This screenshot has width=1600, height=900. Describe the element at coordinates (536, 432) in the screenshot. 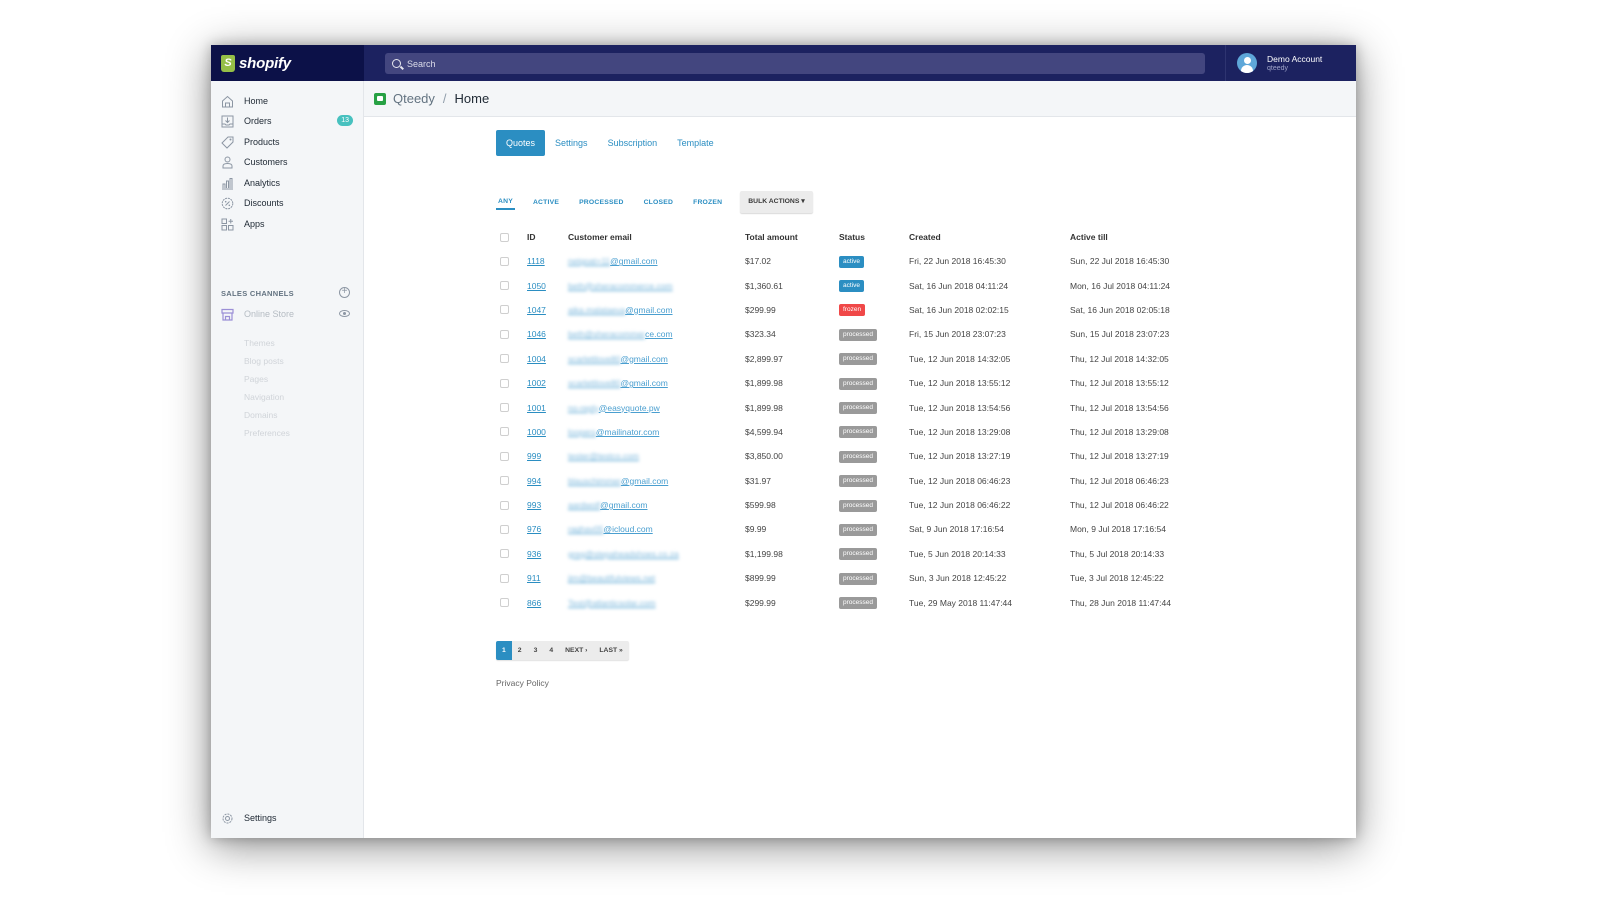

I see `quote-id-link: 1000` at that location.